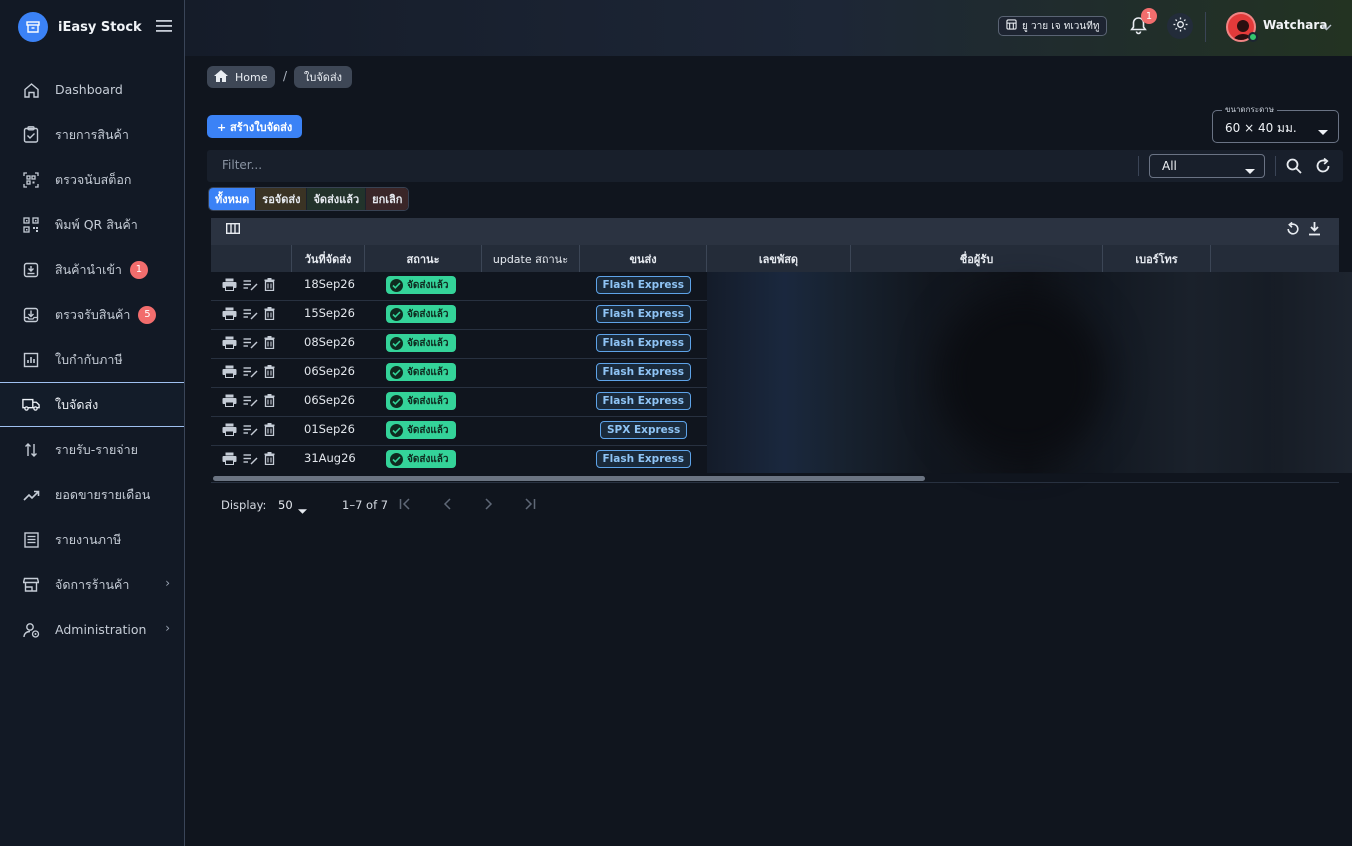 Image resolution: width=1352 pixels, height=846 pixels. I want to click on sidebar-item-12: Administration ›, so click(92, 629).